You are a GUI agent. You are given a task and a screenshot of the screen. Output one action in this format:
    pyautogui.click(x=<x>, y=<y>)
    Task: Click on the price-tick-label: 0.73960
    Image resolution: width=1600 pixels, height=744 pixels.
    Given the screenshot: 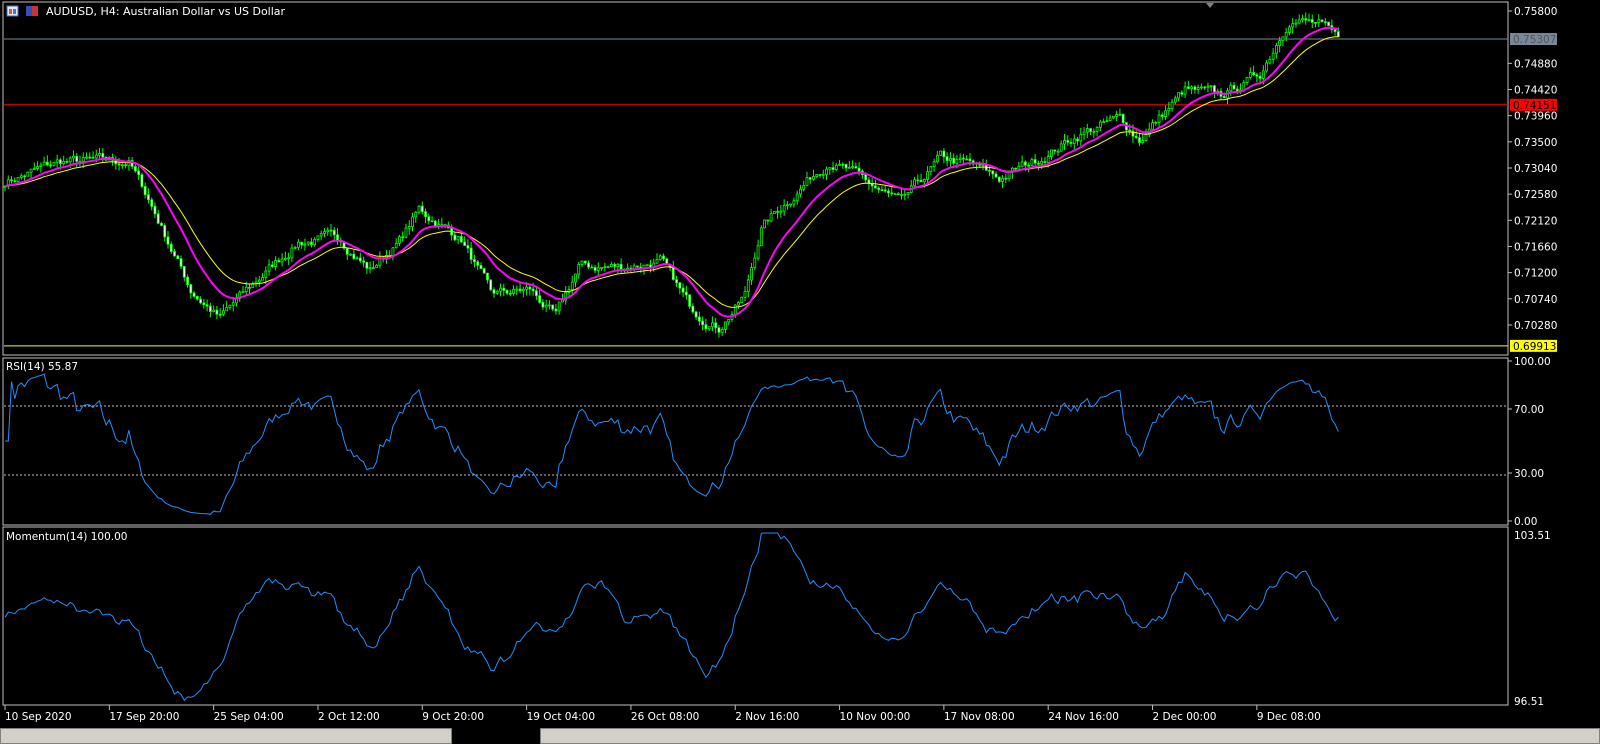 What is the action you would take?
    pyautogui.click(x=1535, y=117)
    